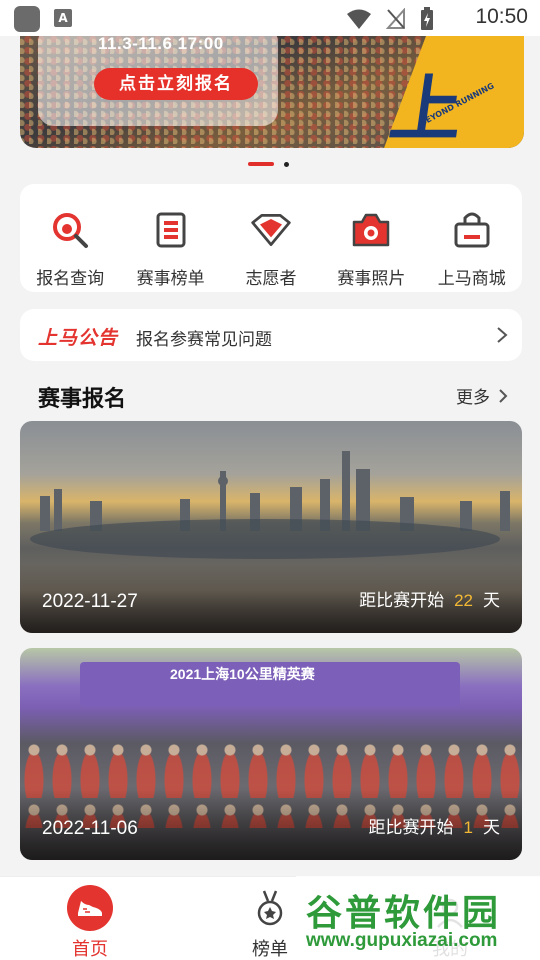 The width and height of the screenshot is (540, 960). I want to click on nav-home: 首页, so click(90, 922).